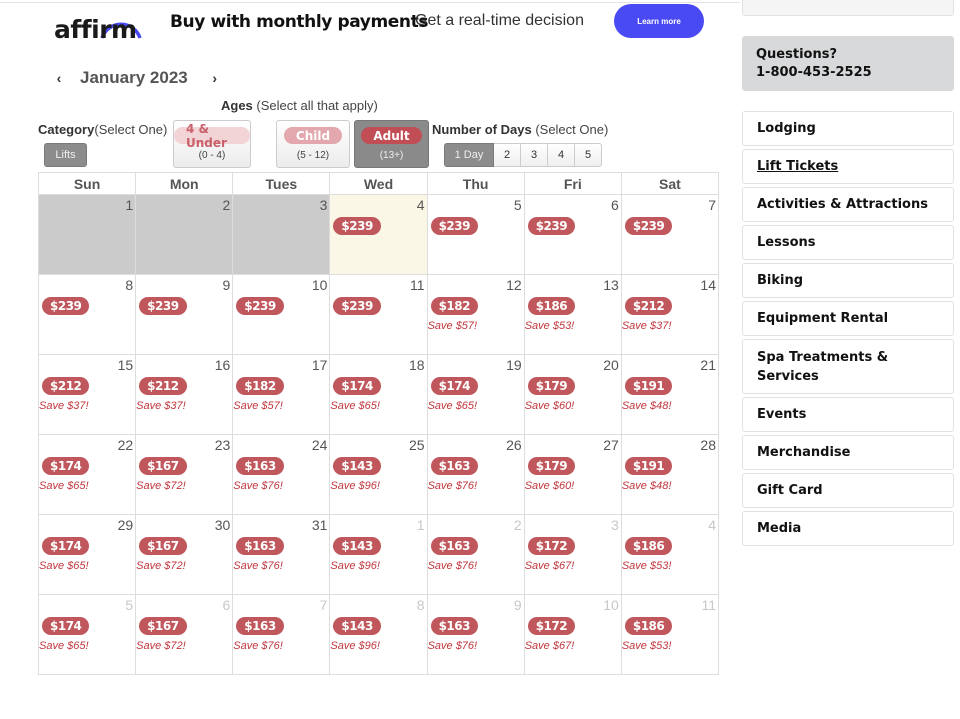  Describe the element at coordinates (507, 155) in the screenshot. I see `days-option-2: 2` at that location.